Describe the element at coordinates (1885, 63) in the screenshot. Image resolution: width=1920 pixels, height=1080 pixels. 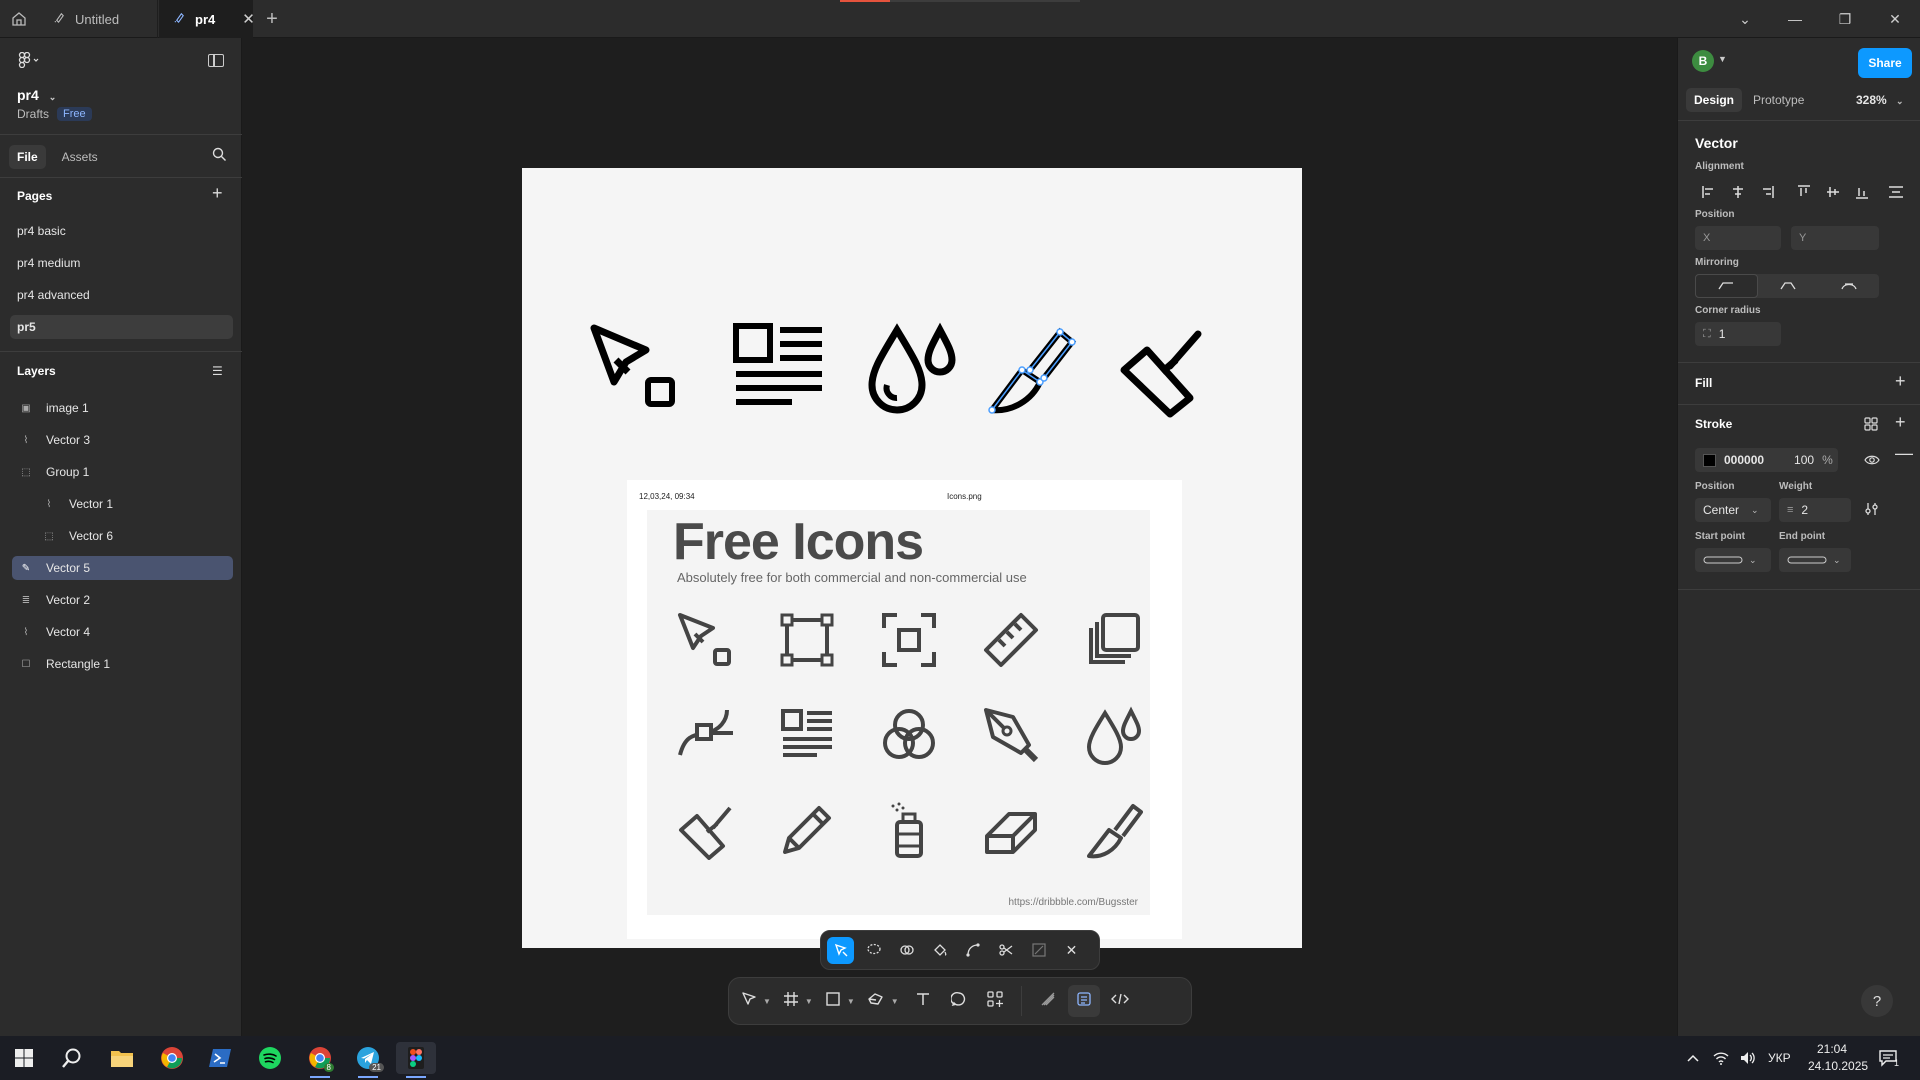
I see `share-button: Share` at that location.